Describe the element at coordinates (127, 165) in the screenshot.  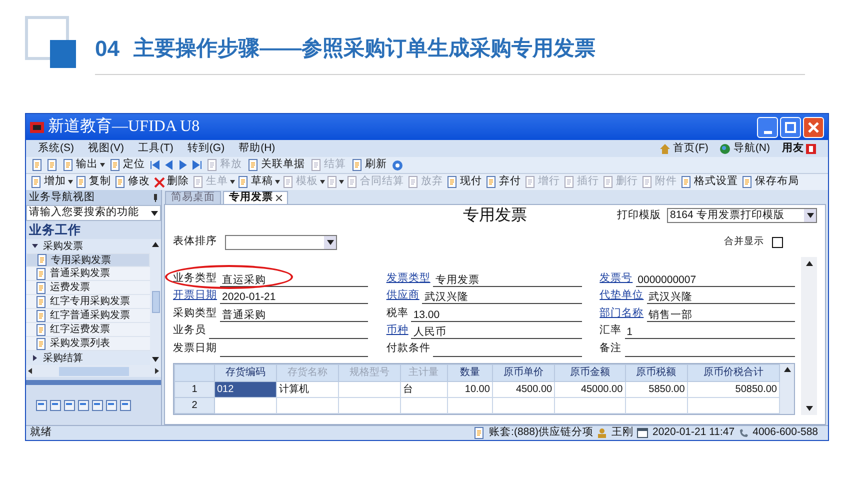
I see `toolbar-button: 定位` at that location.